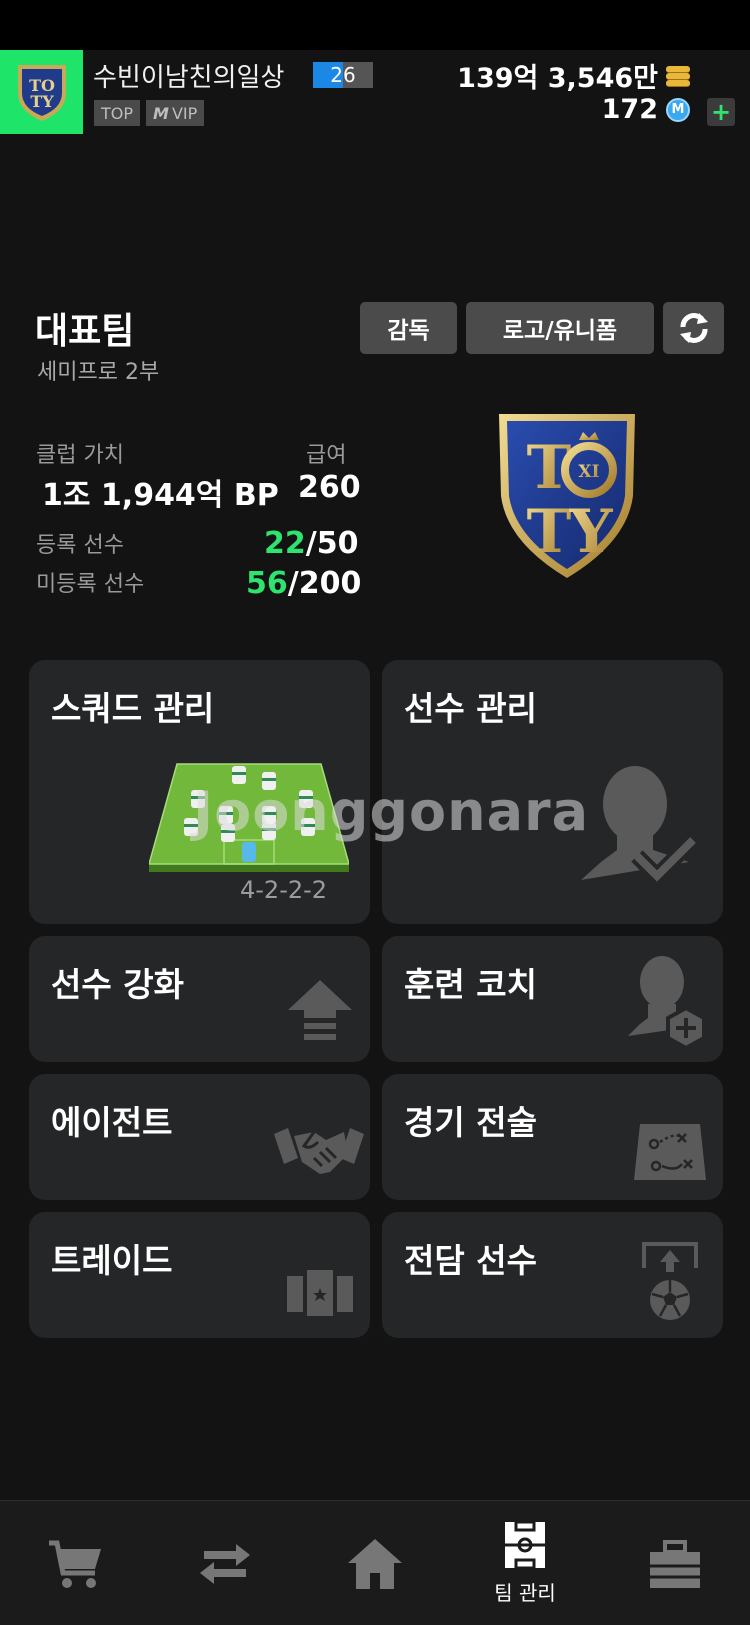 The image size is (750, 1625). What do you see at coordinates (80, 545) in the screenshot?
I see `registered-label: 등록 선수` at bounding box center [80, 545].